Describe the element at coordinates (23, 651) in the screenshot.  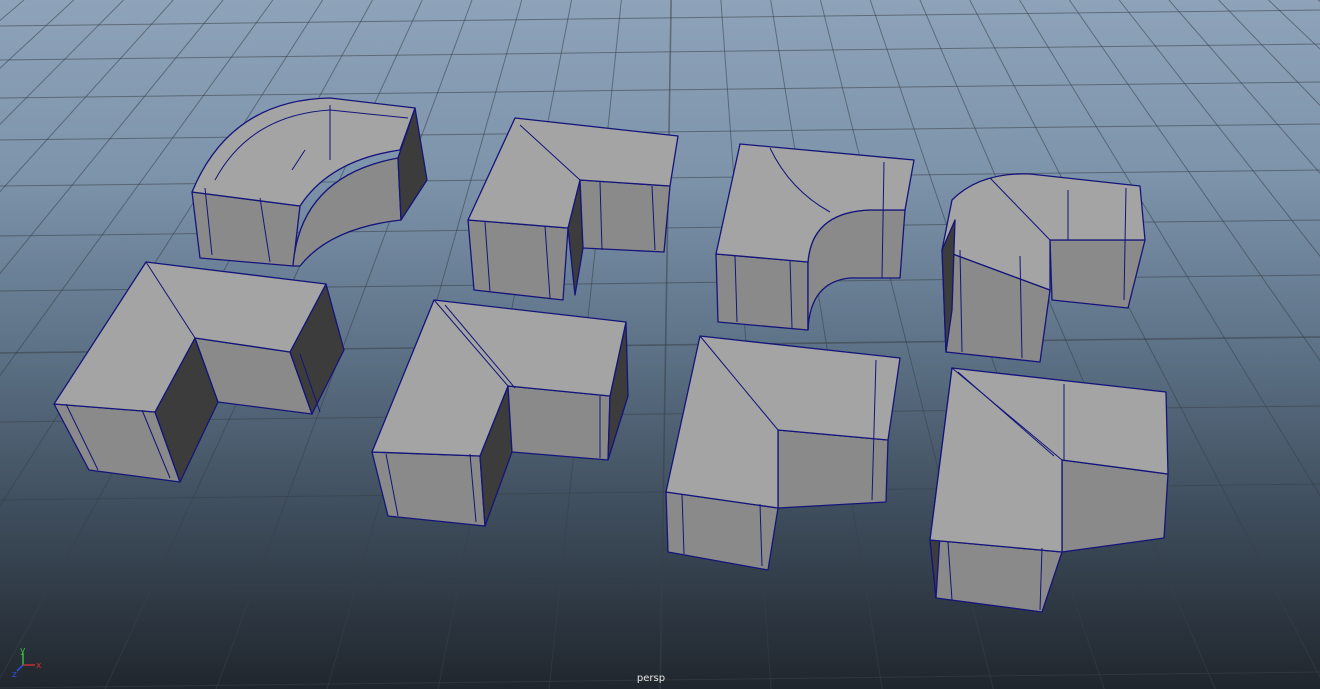
I see `y-axis-label: y` at that location.